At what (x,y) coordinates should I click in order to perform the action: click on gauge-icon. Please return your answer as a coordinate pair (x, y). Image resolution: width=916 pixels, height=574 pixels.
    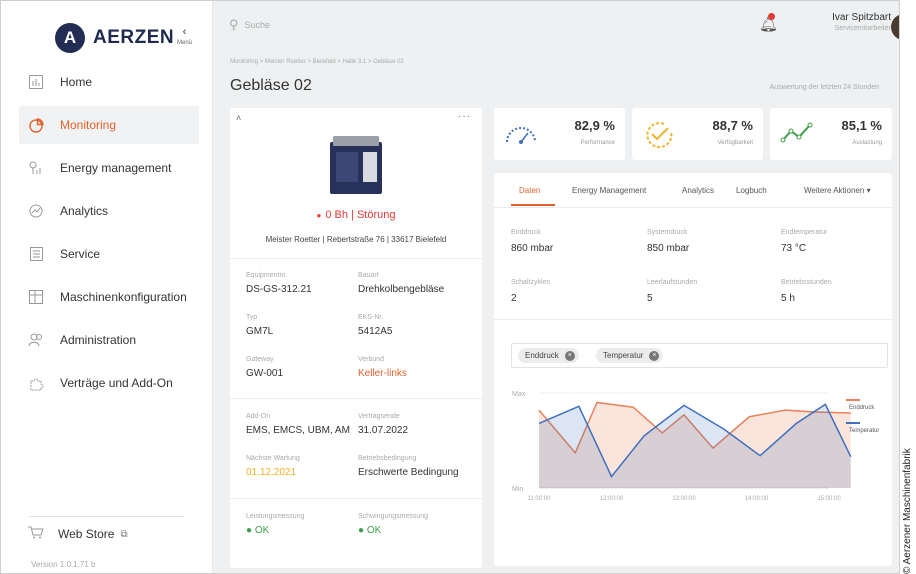
    Looking at the image, I should click on (521, 136).